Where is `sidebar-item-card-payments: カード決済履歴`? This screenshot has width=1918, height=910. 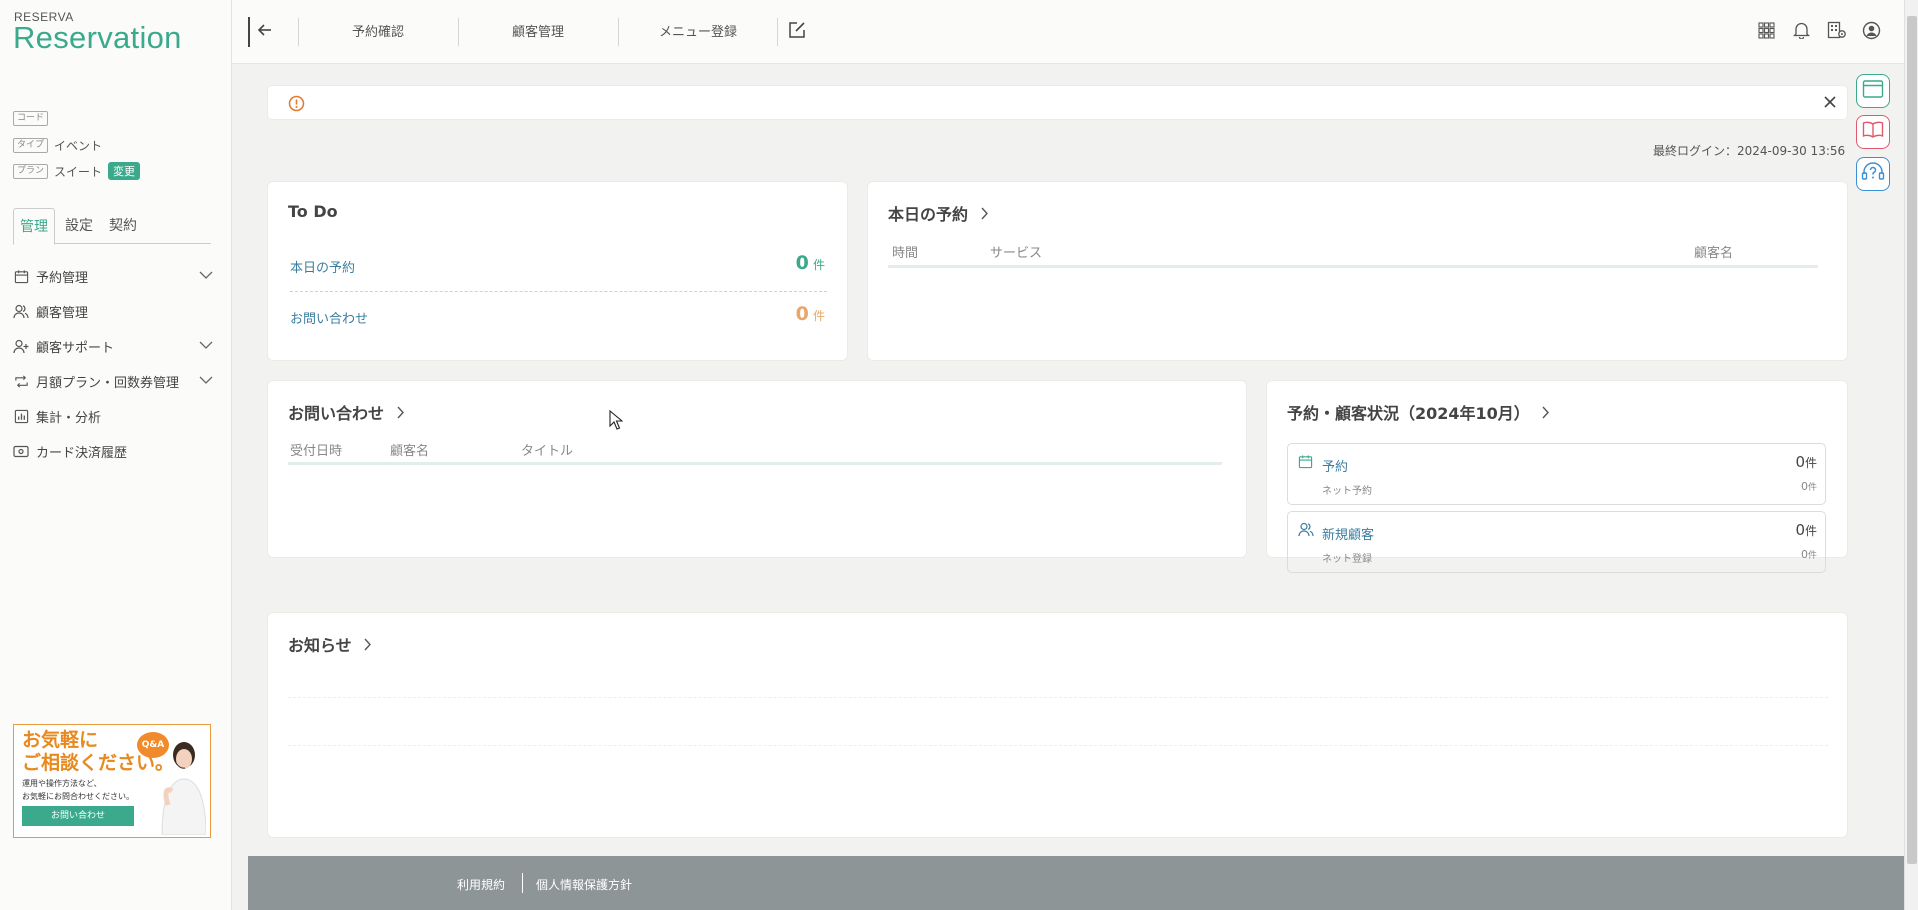 sidebar-item-card-payments: カード決済履歴 is located at coordinates (113, 451).